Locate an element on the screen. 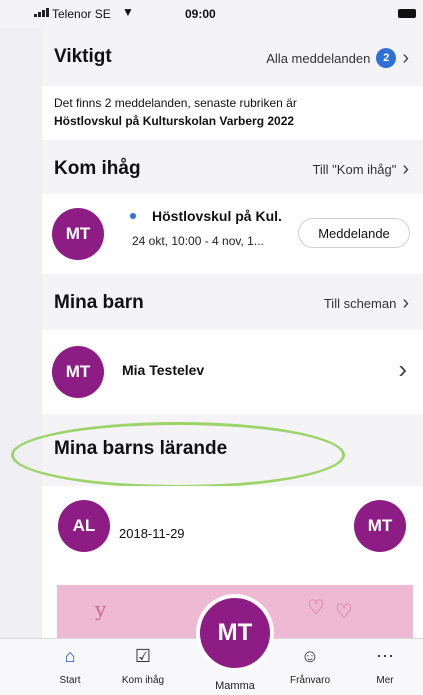  kom-ihag-link: Till "Kom ihåg" › is located at coordinates (360, 169).